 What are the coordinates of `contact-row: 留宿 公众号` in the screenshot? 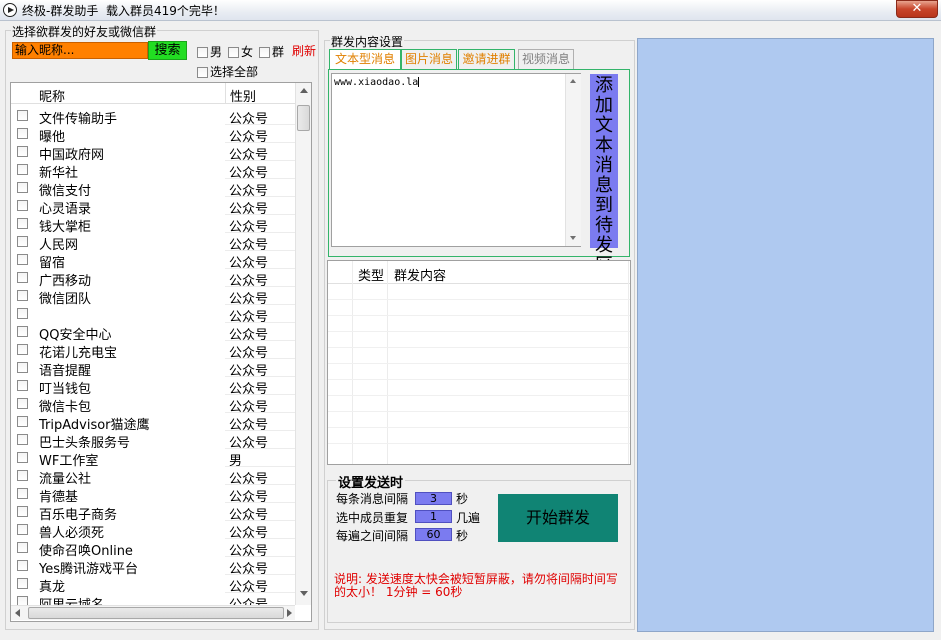 It's located at (153, 261).